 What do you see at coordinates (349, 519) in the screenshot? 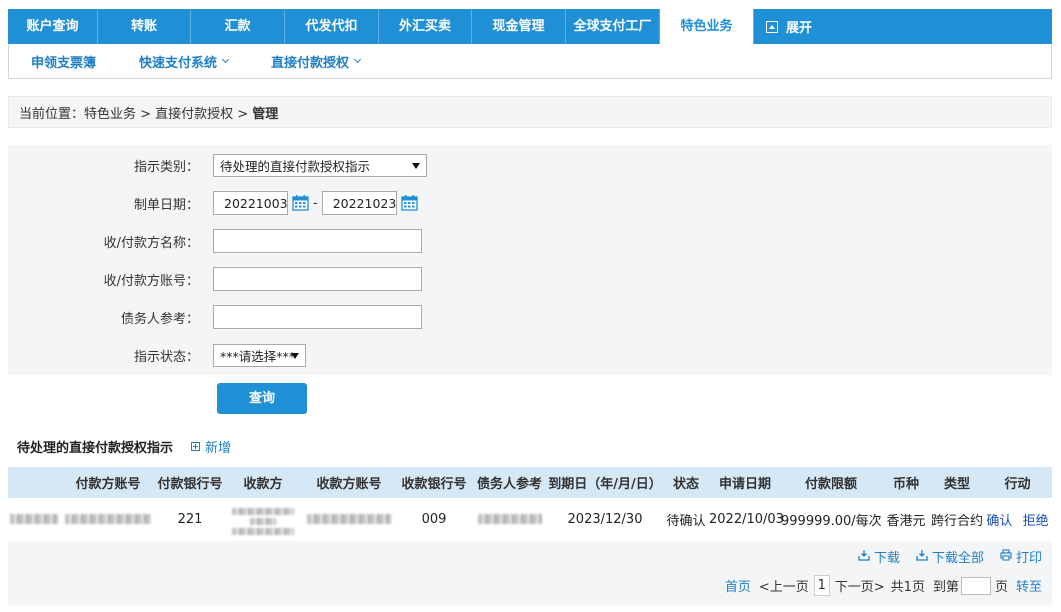
I see `payee-account-cell` at bounding box center [349, 519].